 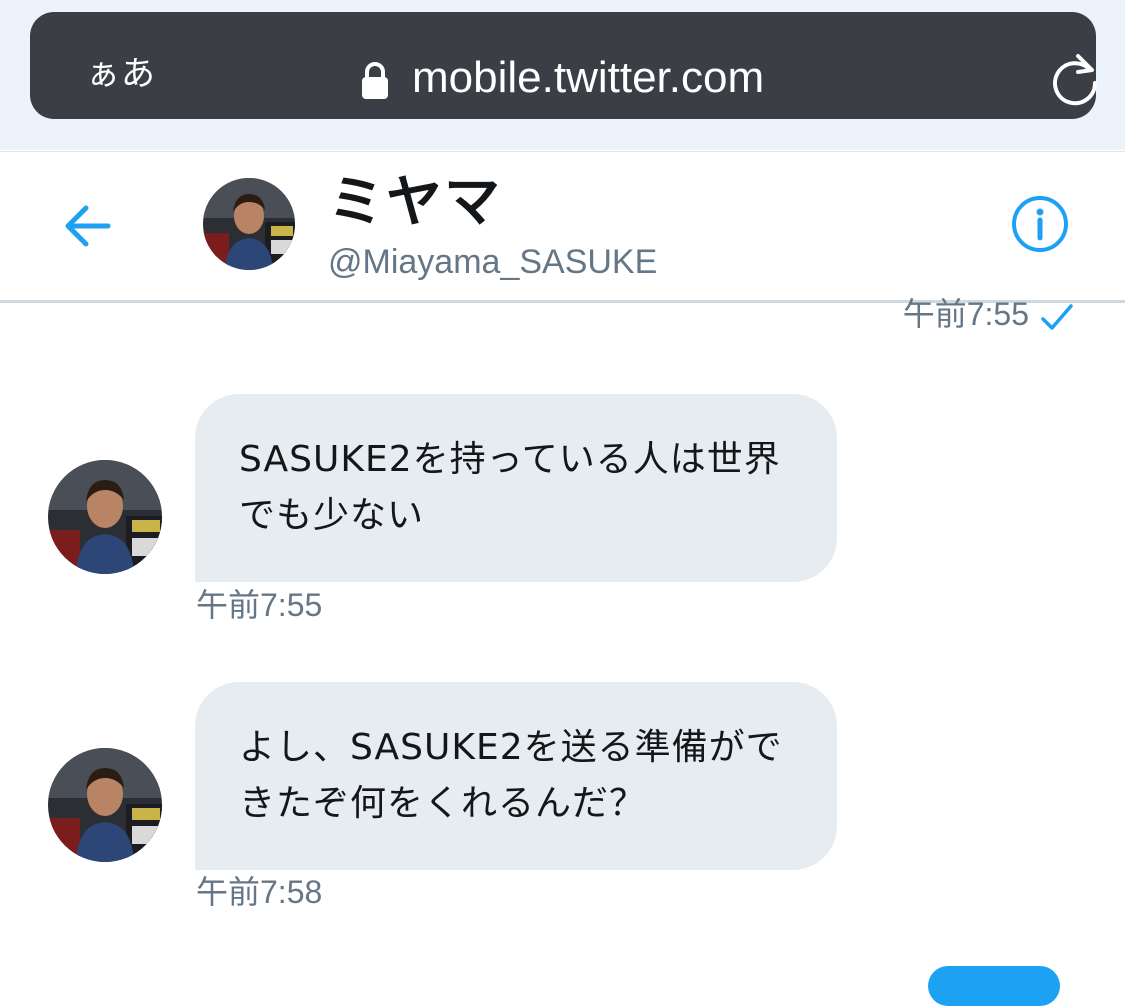 What do you see at coordinates (87, 226) in the screenshot?
I see `back-arrow-icon` at bounding box center [87, 226].